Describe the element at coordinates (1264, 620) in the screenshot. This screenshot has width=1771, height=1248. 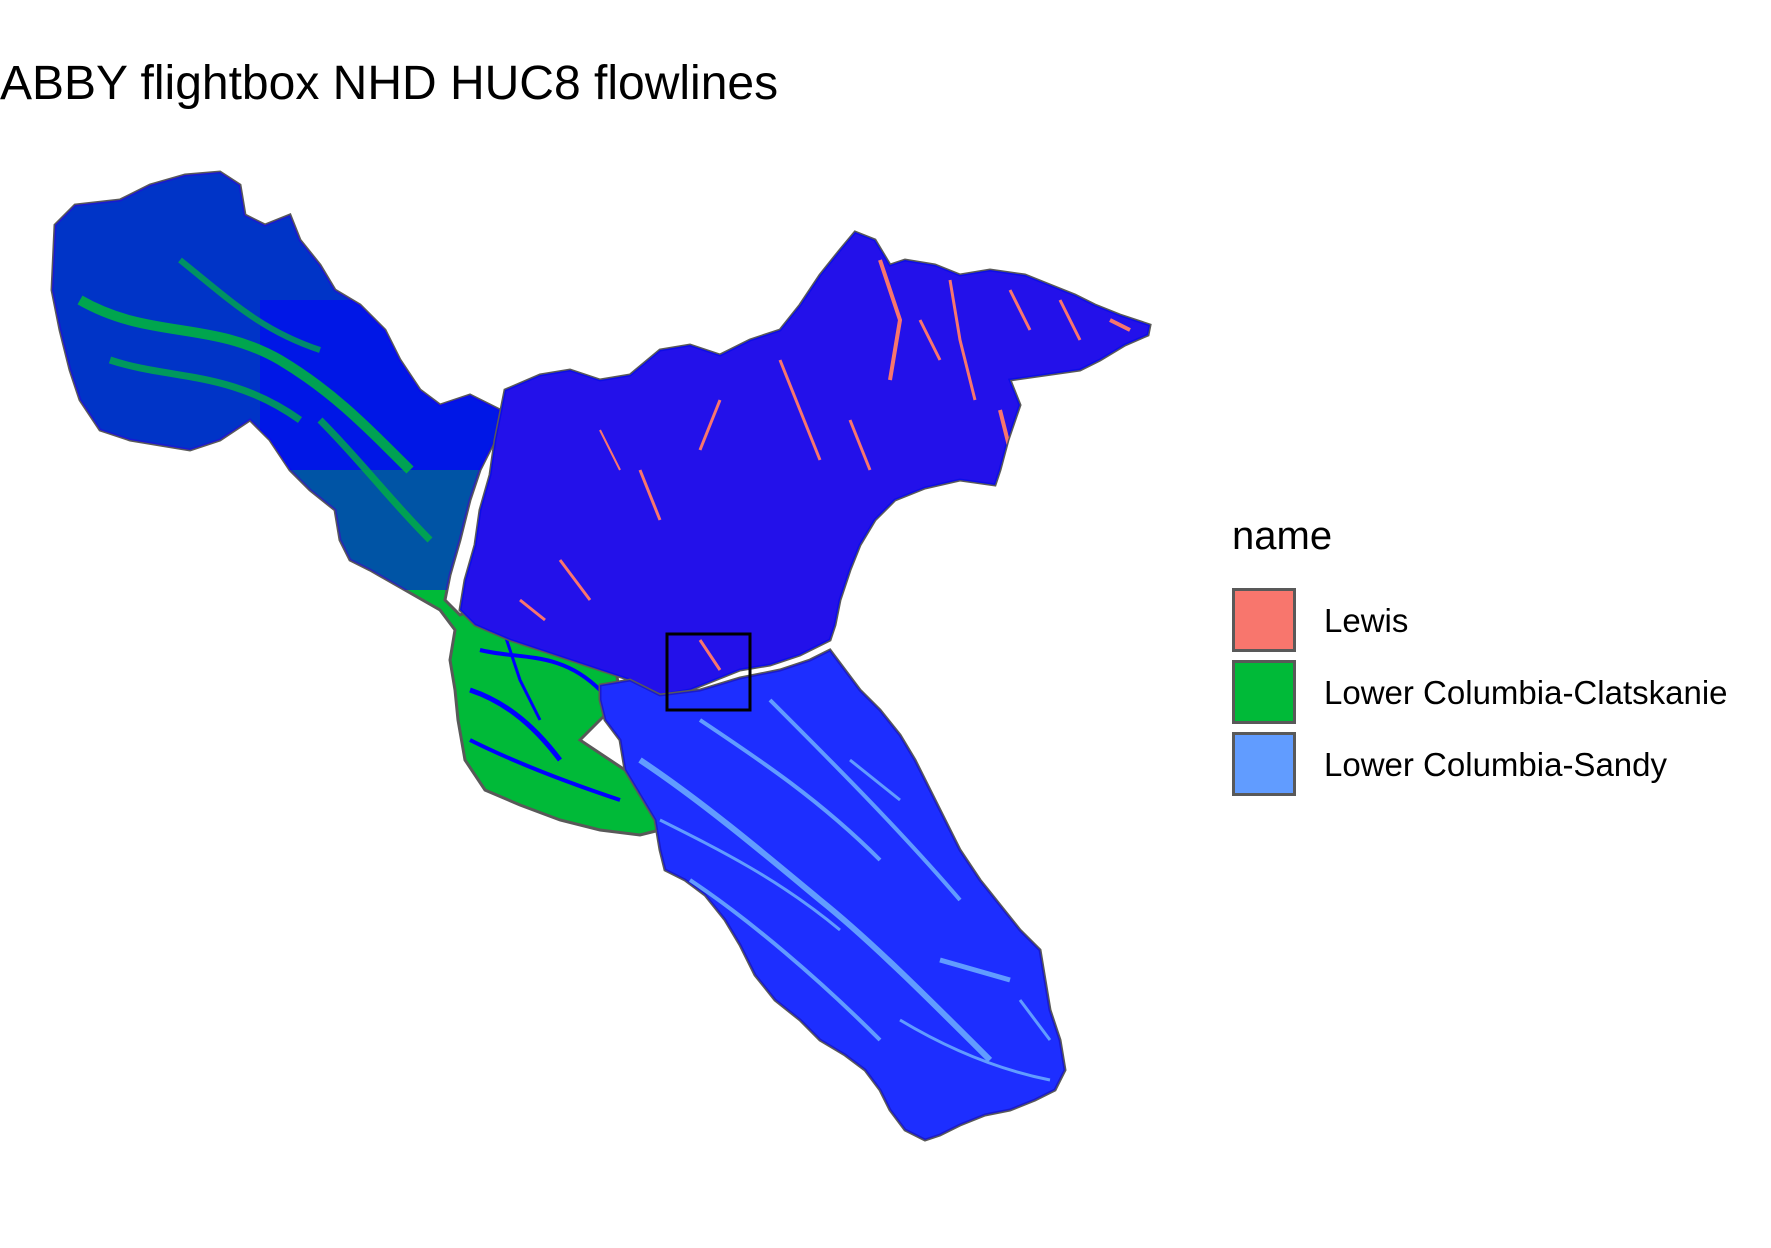
I see `legend-swatch-lewis` at that location.